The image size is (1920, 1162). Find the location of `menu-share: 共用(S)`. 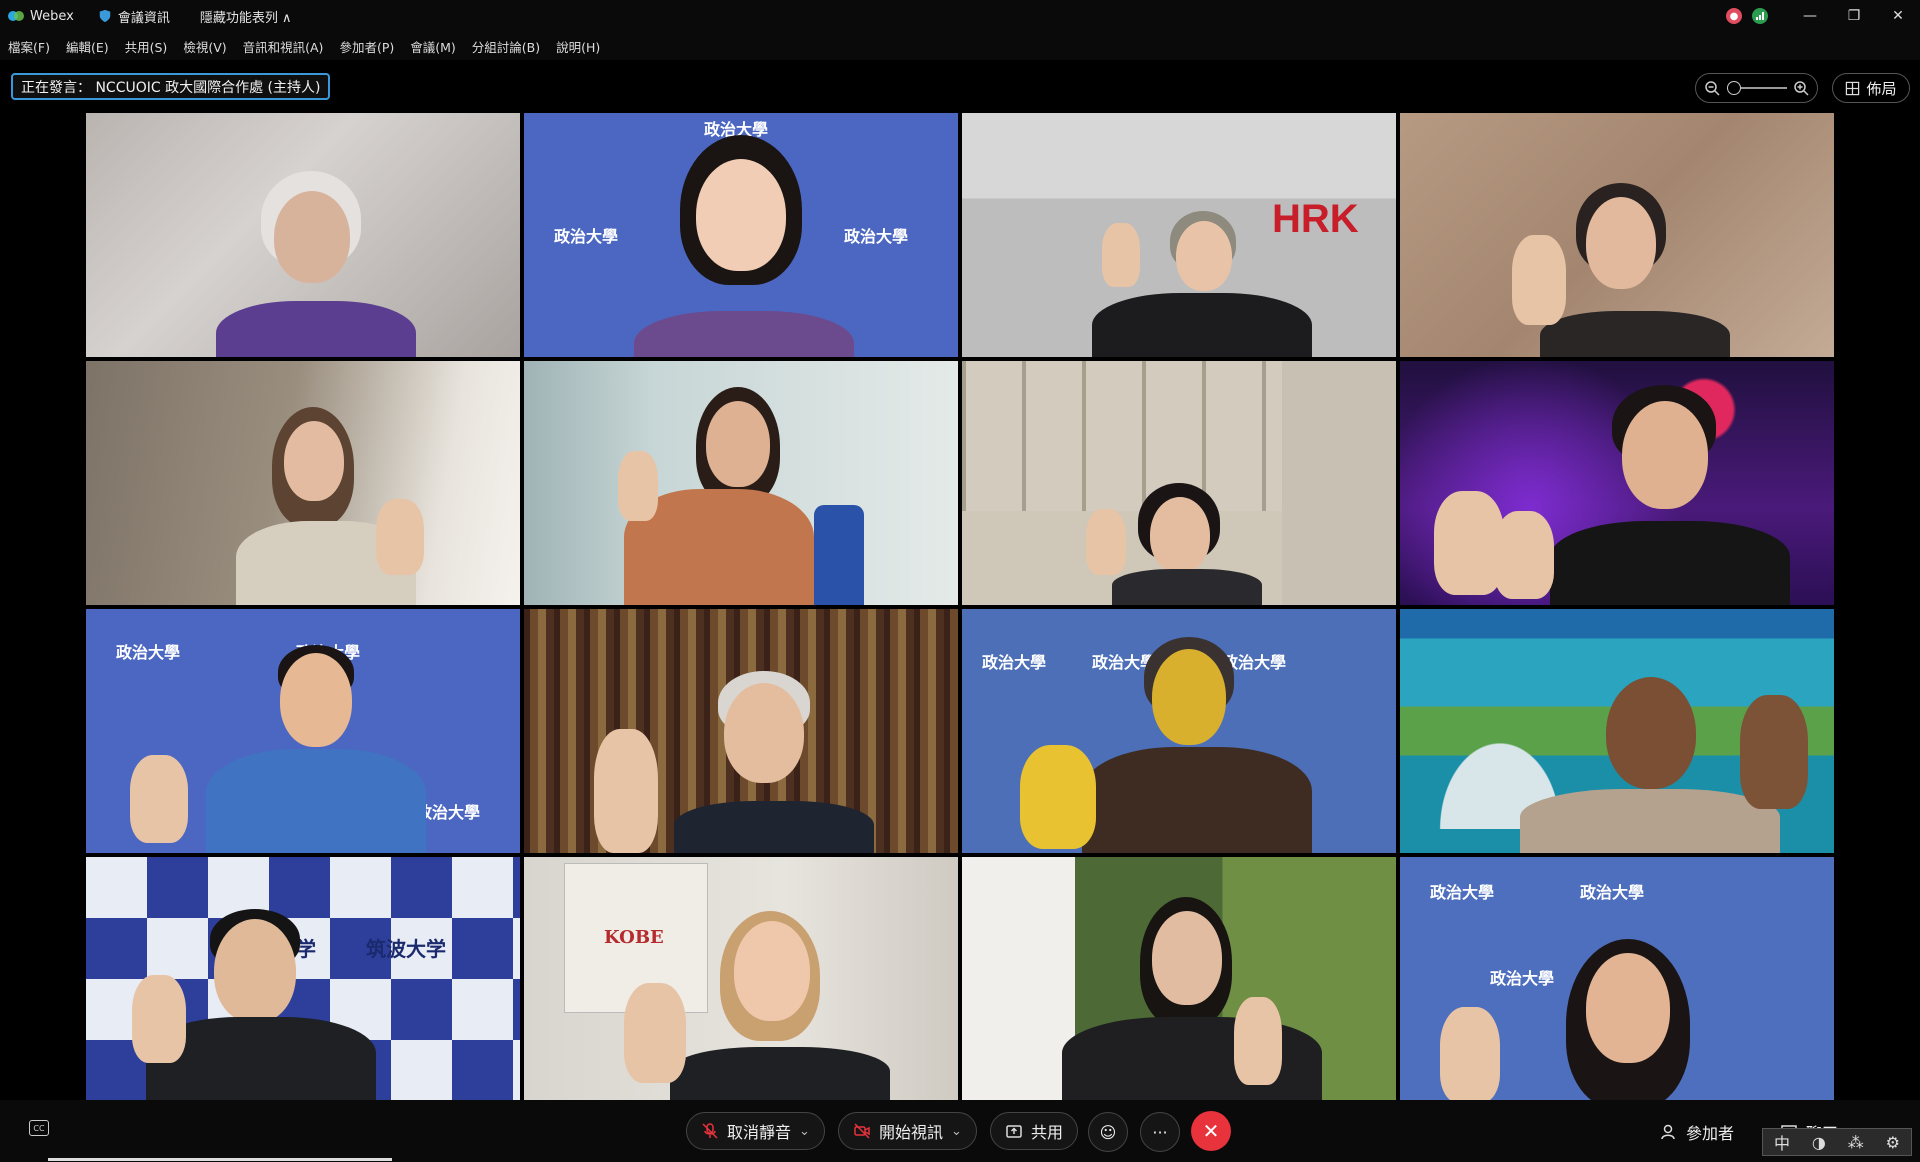

menu-share: 共用(S) is located at coordinates (146, 46).